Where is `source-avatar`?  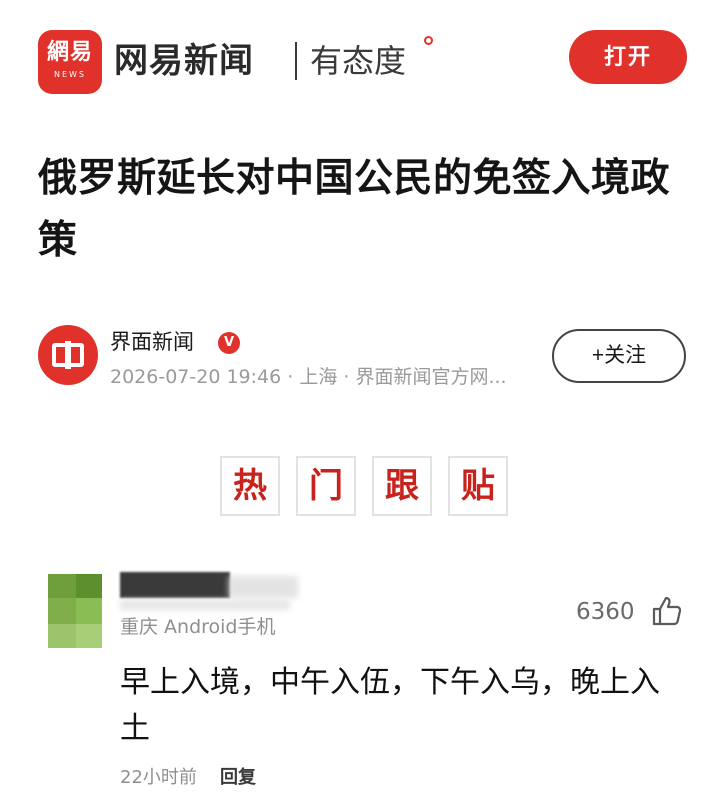 source-avatar is located at coordinates (68, 355).